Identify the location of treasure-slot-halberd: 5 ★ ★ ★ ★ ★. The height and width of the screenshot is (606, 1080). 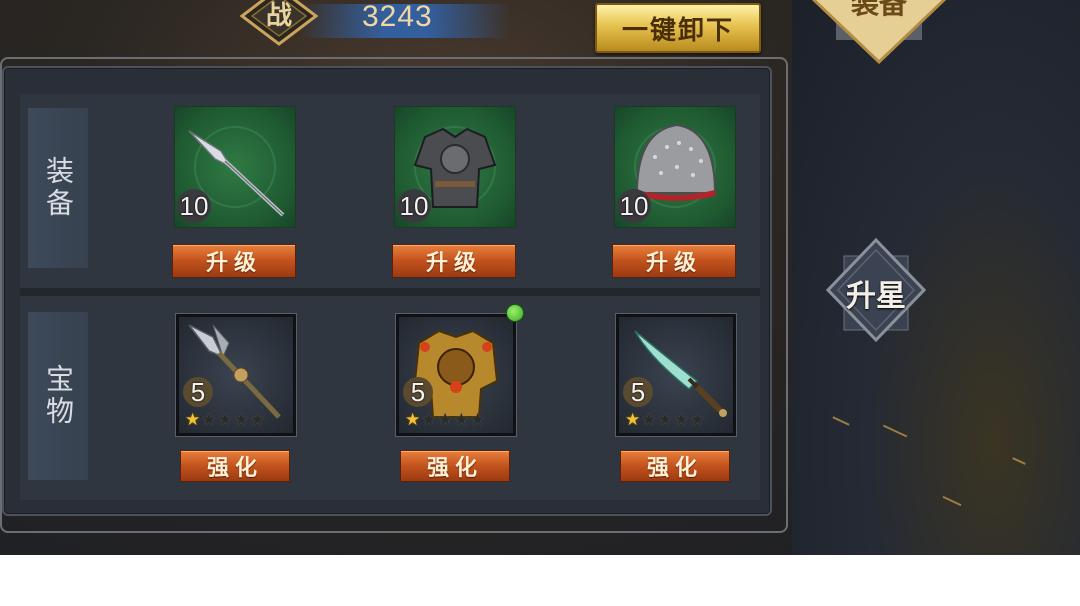
(236, 375).